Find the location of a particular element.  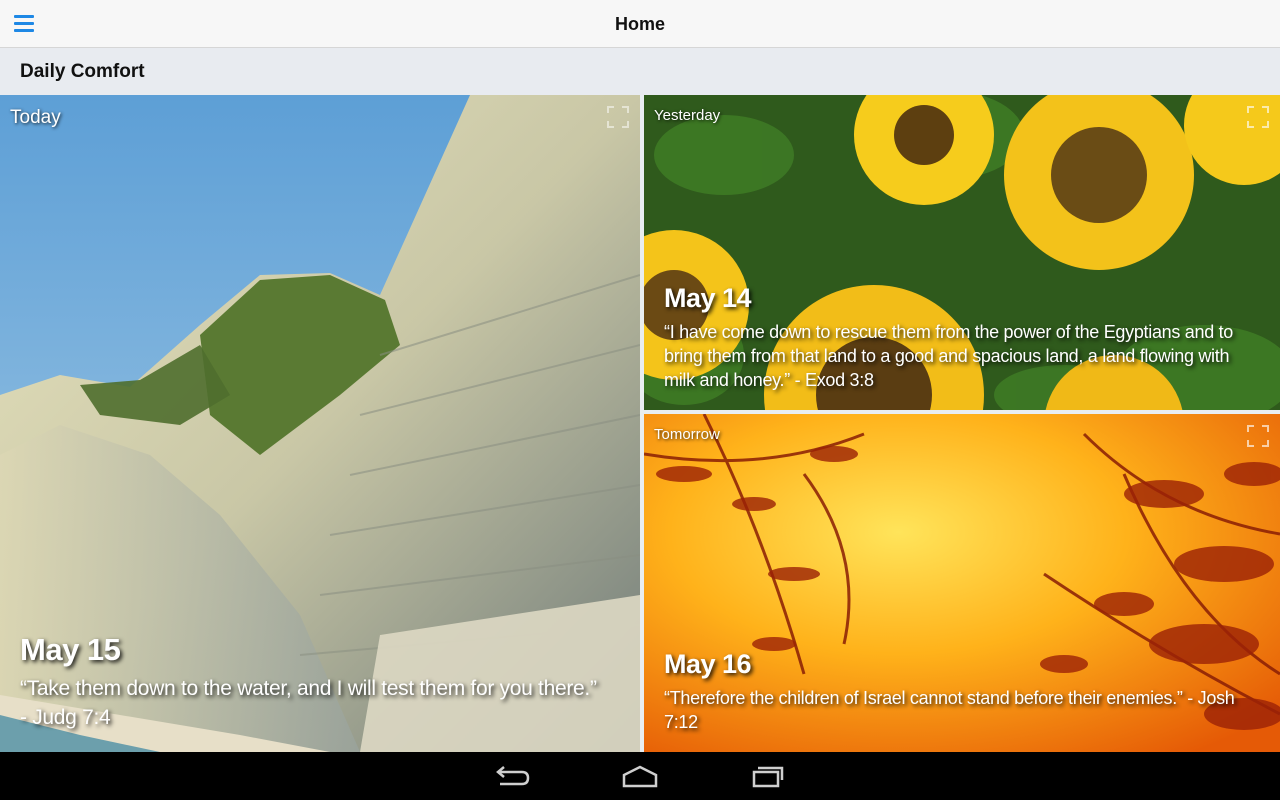

action-bar: Home is located at coordinates (640, 24).